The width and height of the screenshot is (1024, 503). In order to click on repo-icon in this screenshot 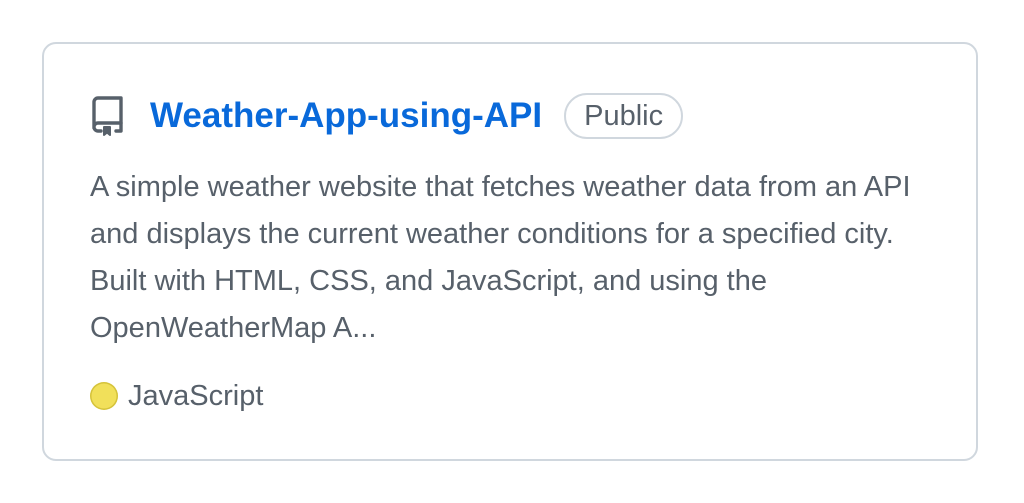, I will do `click(107, 116)`.